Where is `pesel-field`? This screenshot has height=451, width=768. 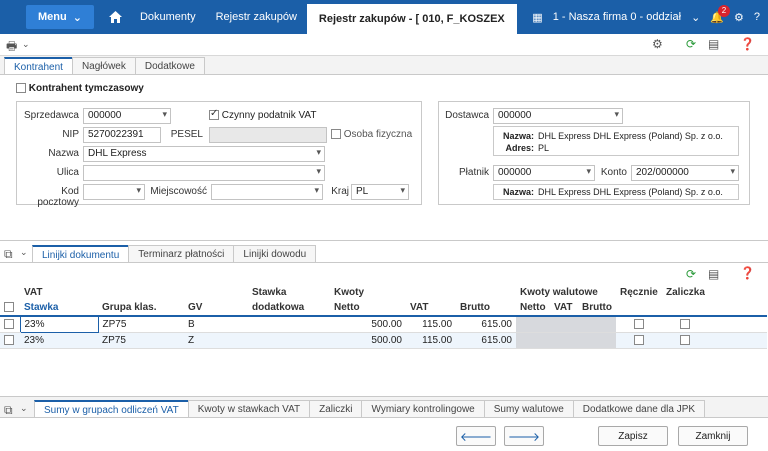
pesel-field is located at coordinates (268, 135).